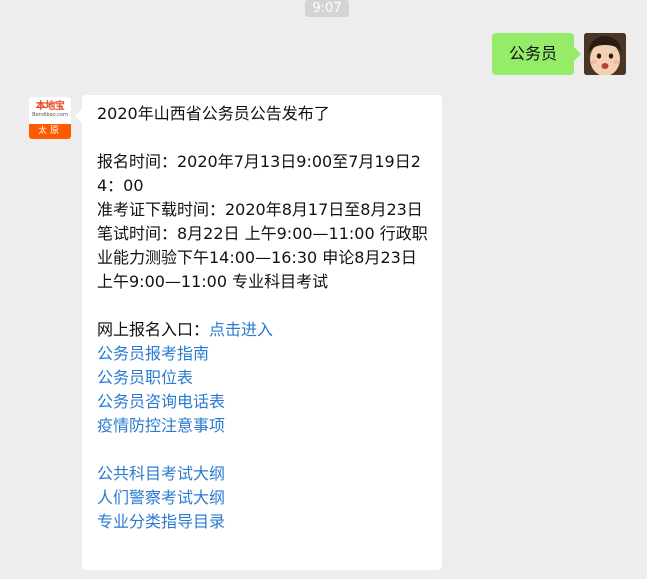 The width and height of the screenshot is (647, 579). Describe the element at coordinates (264, 498) in the screenshot. I see `link-police-exam-syllabus: 人们警察考试大纲` at that location.